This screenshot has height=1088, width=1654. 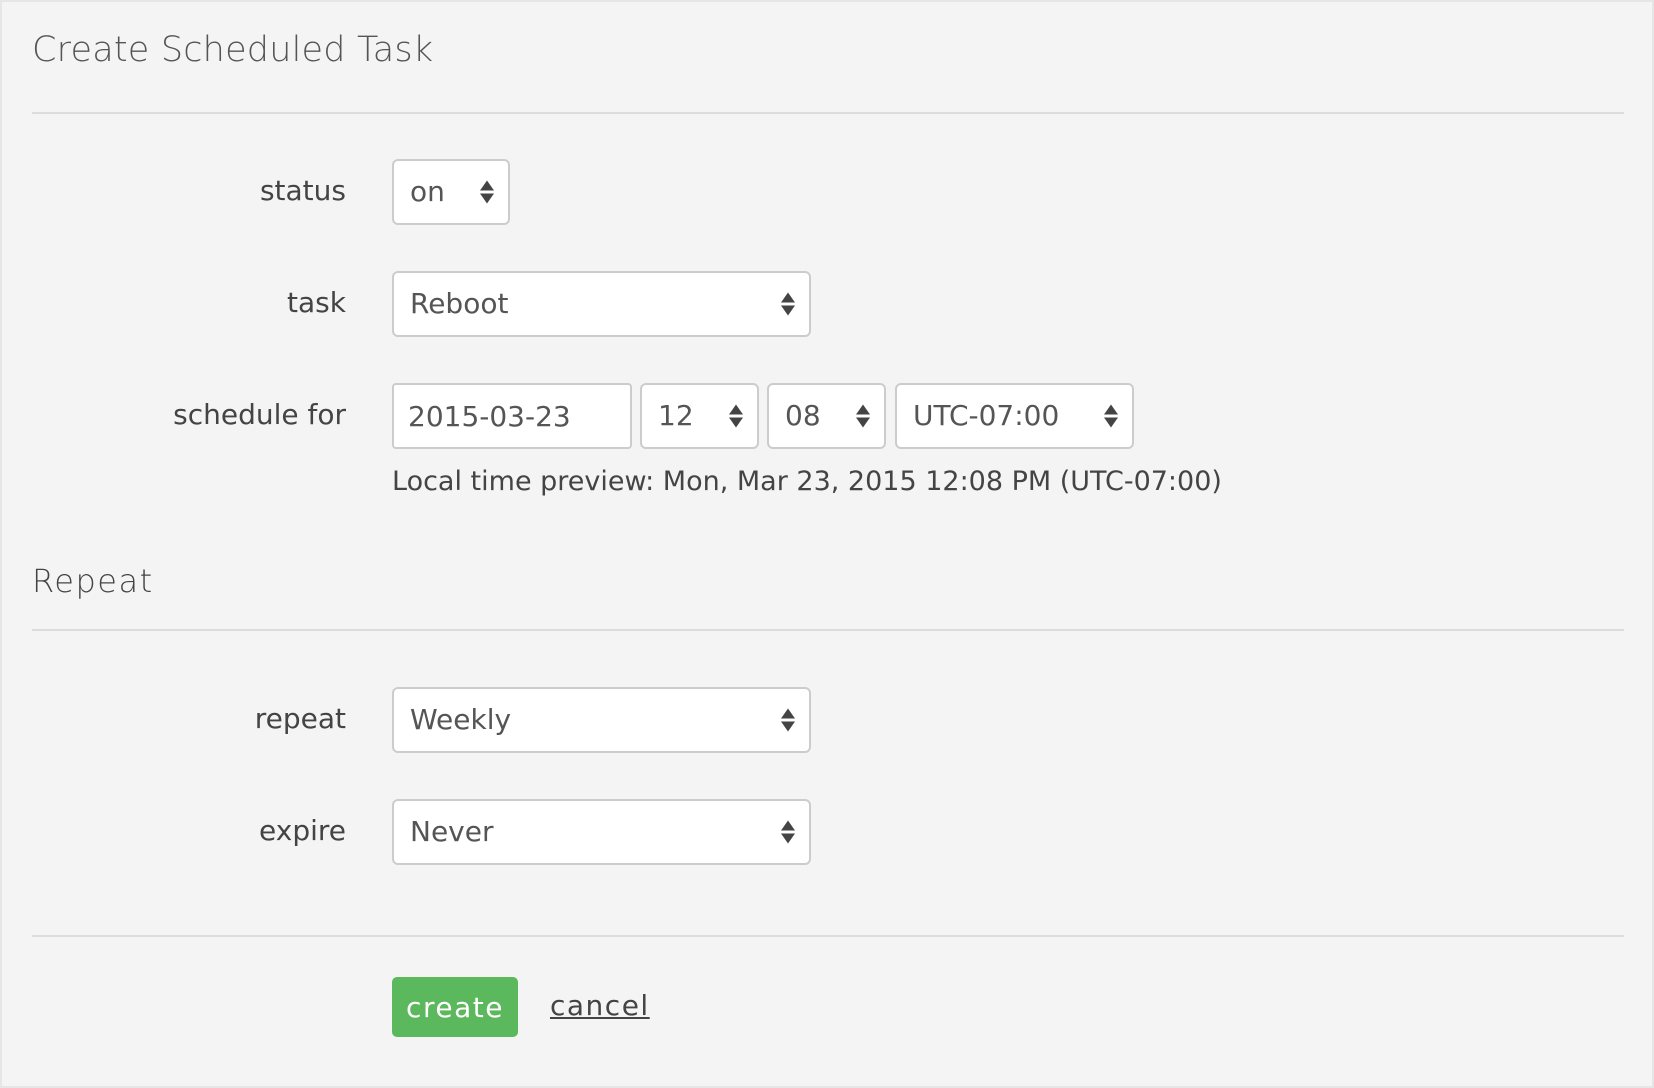 I want to click on page-title: Create Scheduled Task, so click(x=233, y=50).